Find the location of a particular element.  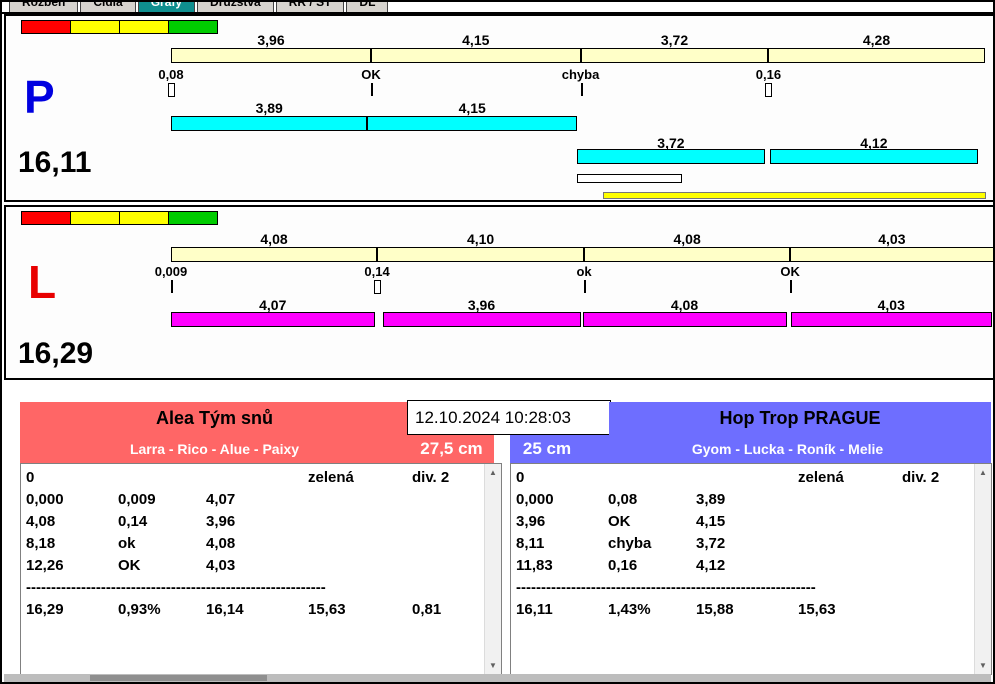

table-row: 11,83 0,16 4,12 is located at coordinates (744, 568).